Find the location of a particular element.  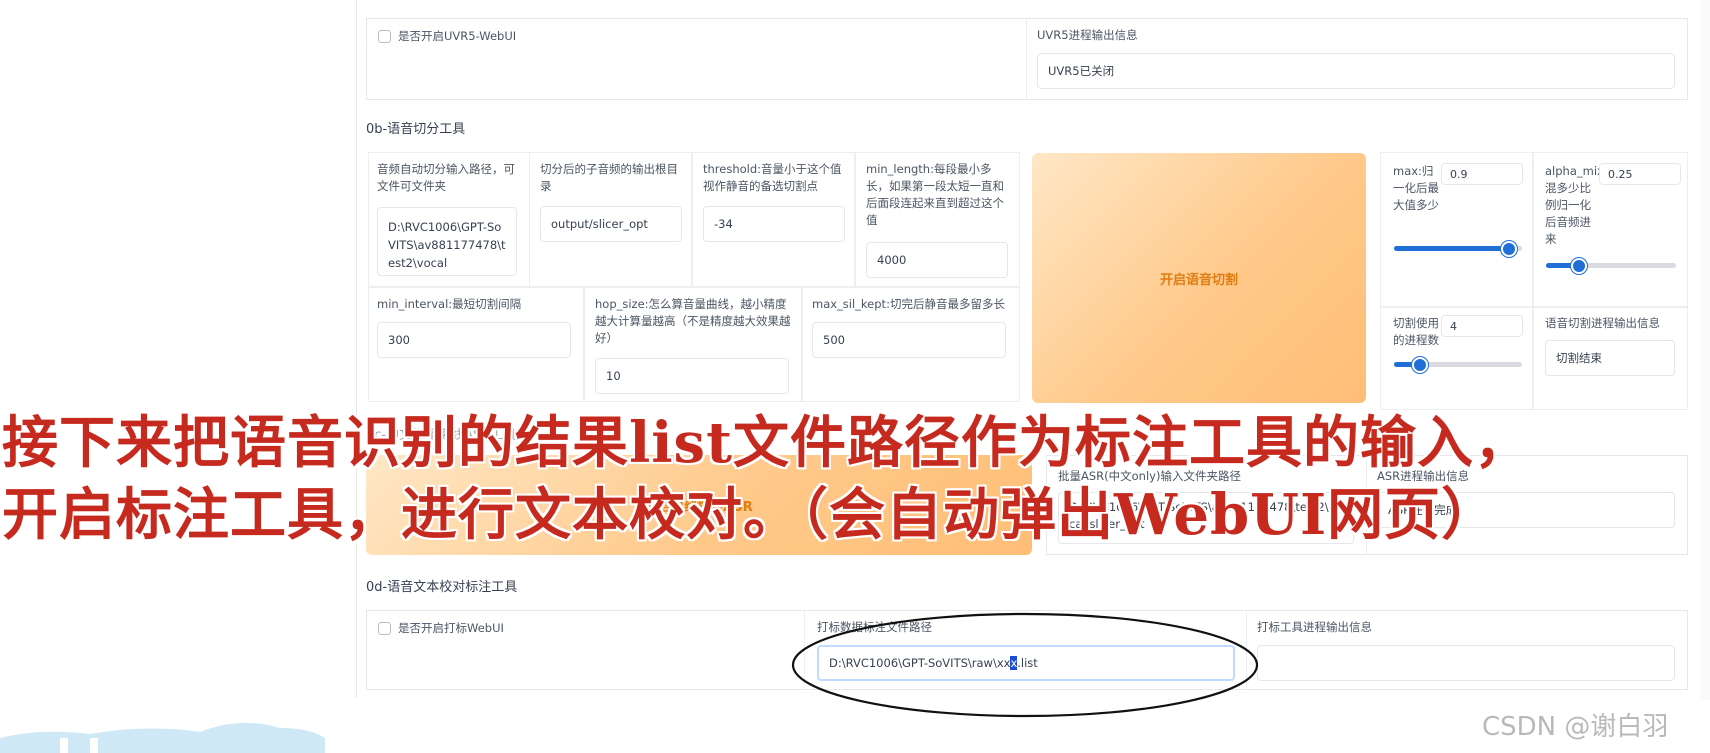

slicer-output-field: 切割结束 is located at coordinates (1610, 358).